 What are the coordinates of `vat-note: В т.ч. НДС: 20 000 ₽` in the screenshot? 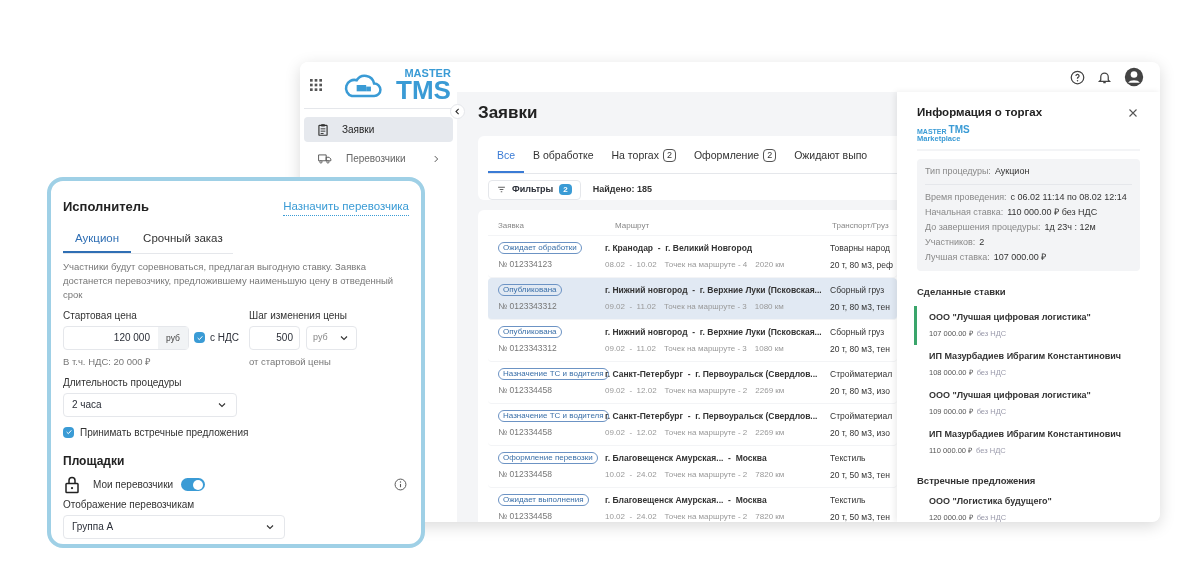 It's located at (108, 361).